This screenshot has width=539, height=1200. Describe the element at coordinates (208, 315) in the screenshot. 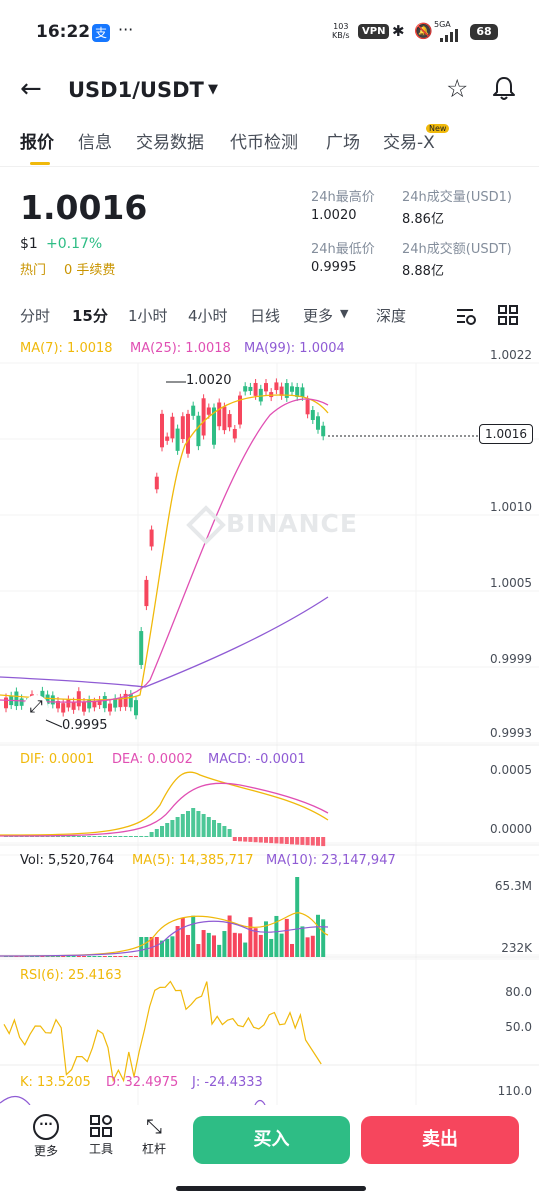

I see `interval-4h: 4小时` at that location.